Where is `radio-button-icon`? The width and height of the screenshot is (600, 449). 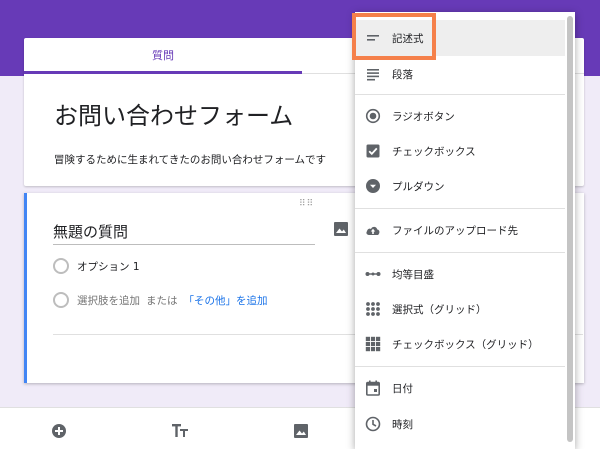 radio-button-icon is located at coordinates (373, 116).